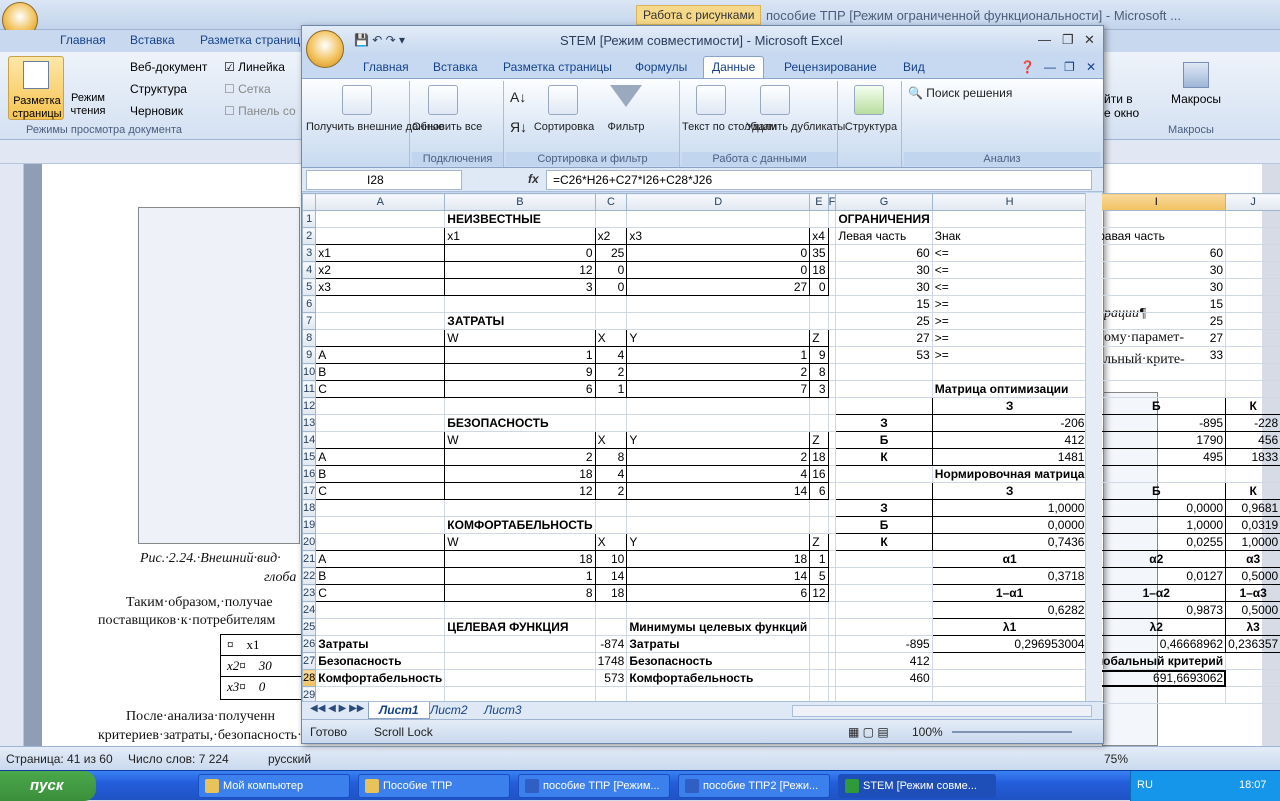 The height and width of the screenshot is (801, 1280). Describe the element at coordinates (503, 710) in the screenshot. I see `sheet-tab-3: Лист3` at that location.